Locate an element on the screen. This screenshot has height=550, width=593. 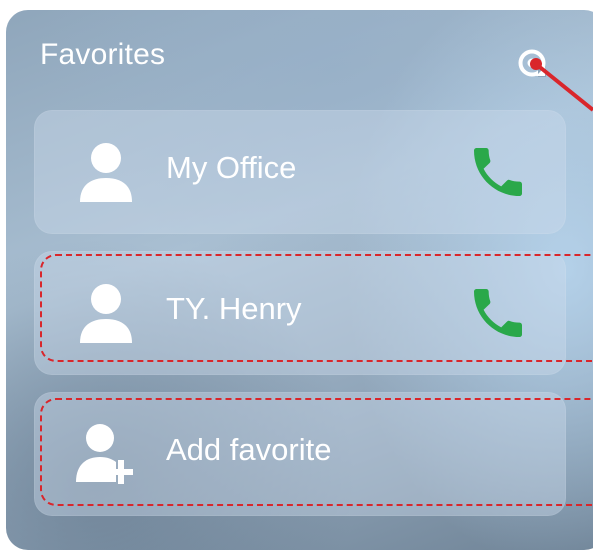
favorite-name: TY. Henry is located at coordinates (234, 308).